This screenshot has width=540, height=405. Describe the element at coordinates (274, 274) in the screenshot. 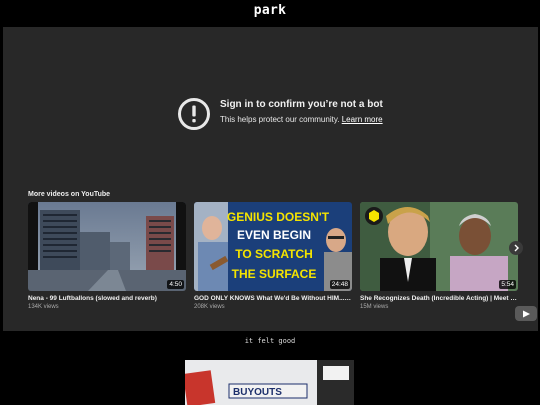

I see `thumb-text-line4: THE SURFACE` at that location.